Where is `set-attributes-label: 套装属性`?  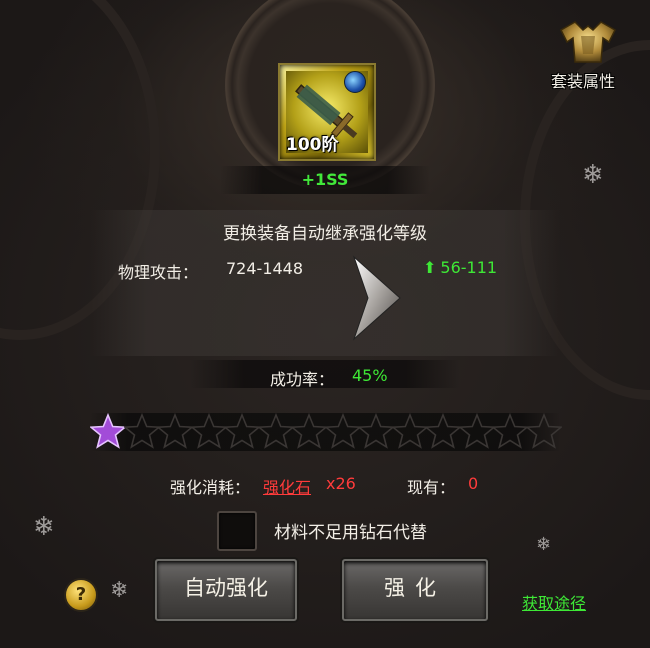
set-attributes-label: 套装属性 is located at coordinates (583, 80).